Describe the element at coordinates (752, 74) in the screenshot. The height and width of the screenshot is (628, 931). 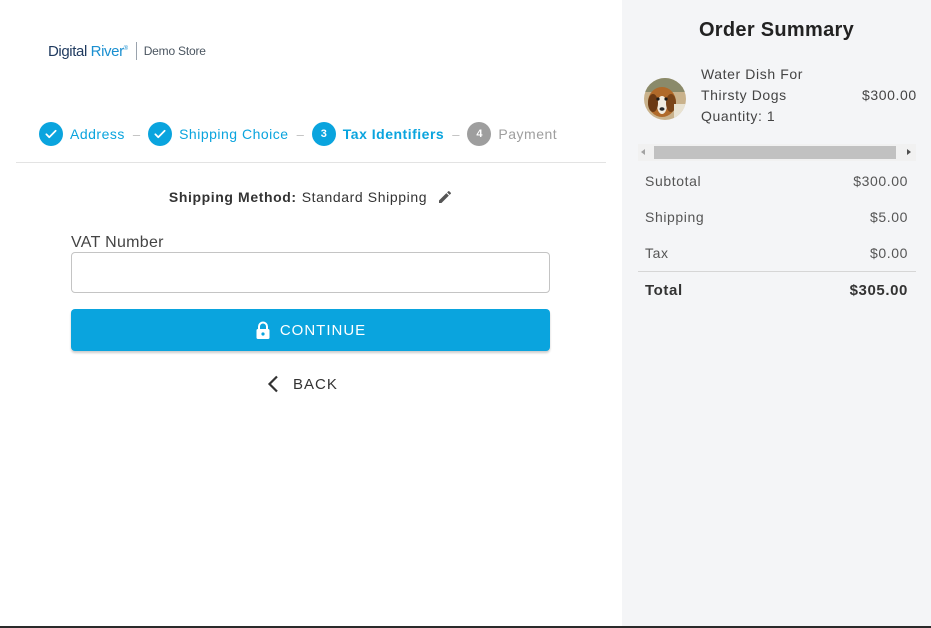
I see `product-name-line1: Water Dish For` at that location.